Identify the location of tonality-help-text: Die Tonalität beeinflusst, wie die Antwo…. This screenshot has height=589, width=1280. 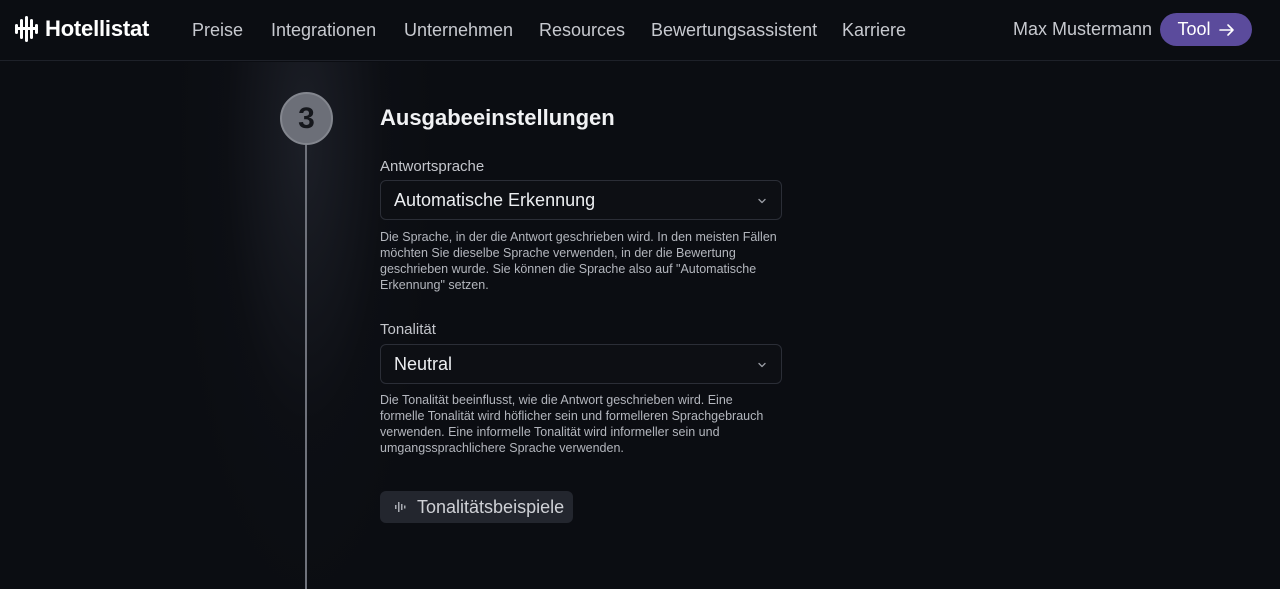
(572, 424).